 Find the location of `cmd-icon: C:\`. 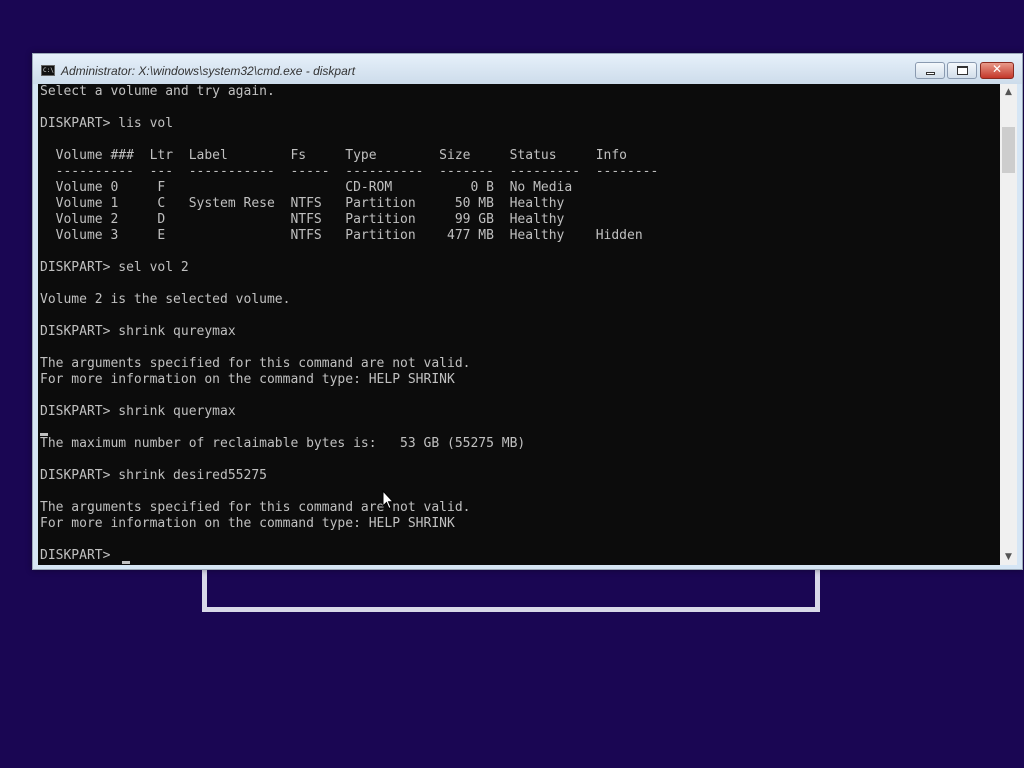

cmd-icon: C:\ is located at coordinates (48, 70).